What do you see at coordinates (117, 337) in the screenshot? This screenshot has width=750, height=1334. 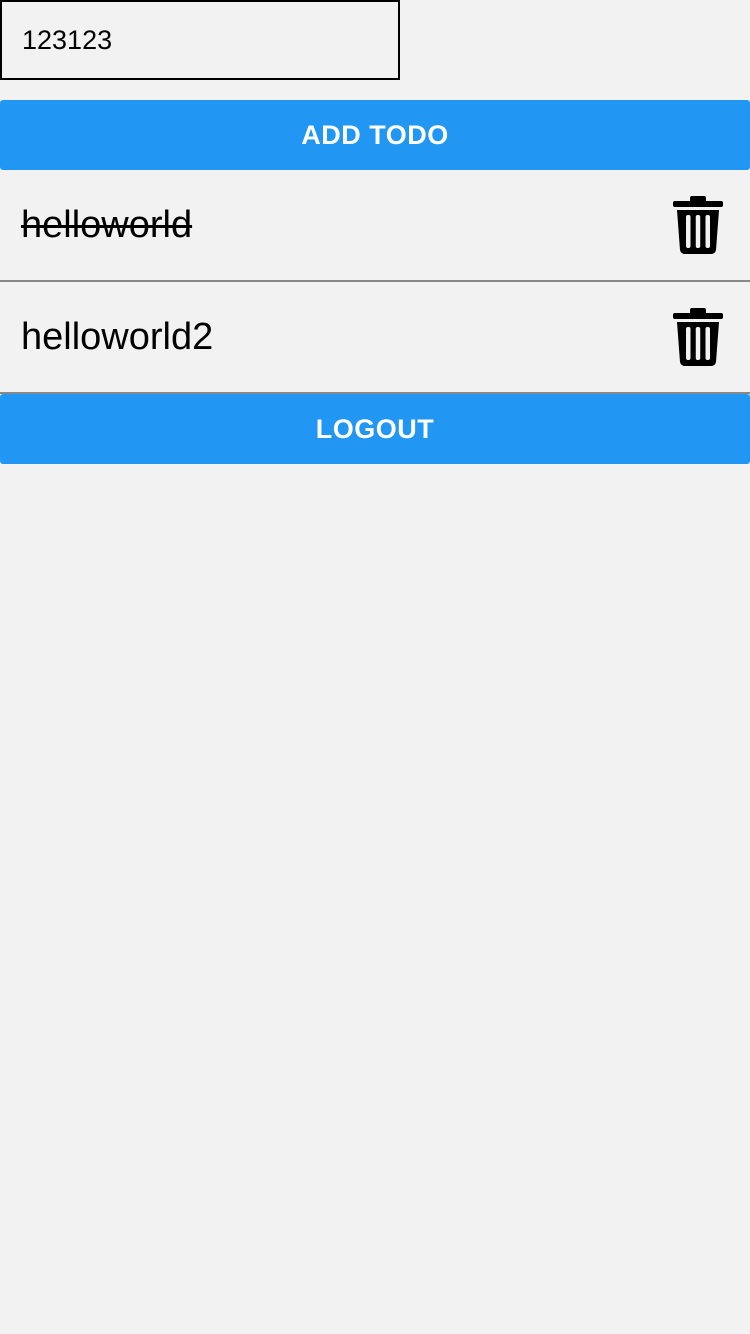 I see `todo-item-text: helloworld2` at bounding box center [117, 337].